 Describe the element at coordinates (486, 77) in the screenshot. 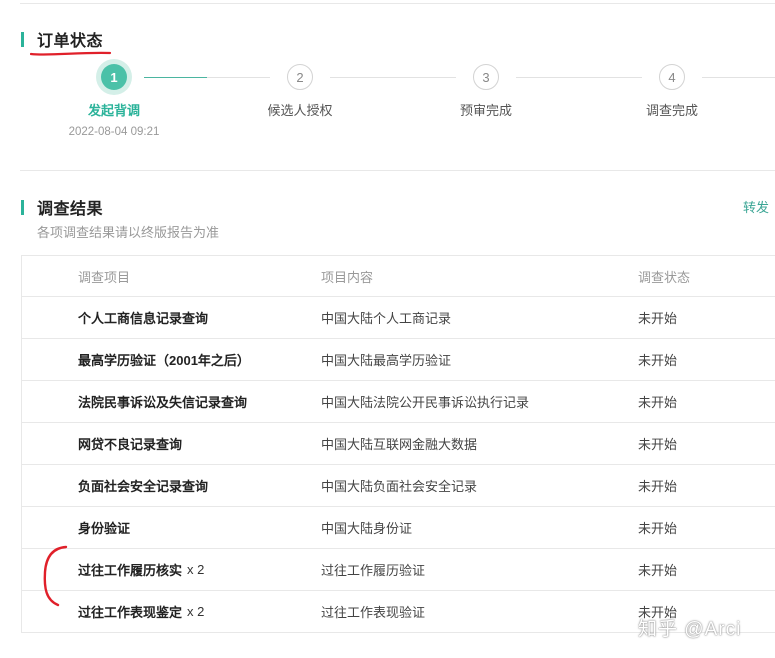

I see `step-3-circle: 3` at that location.